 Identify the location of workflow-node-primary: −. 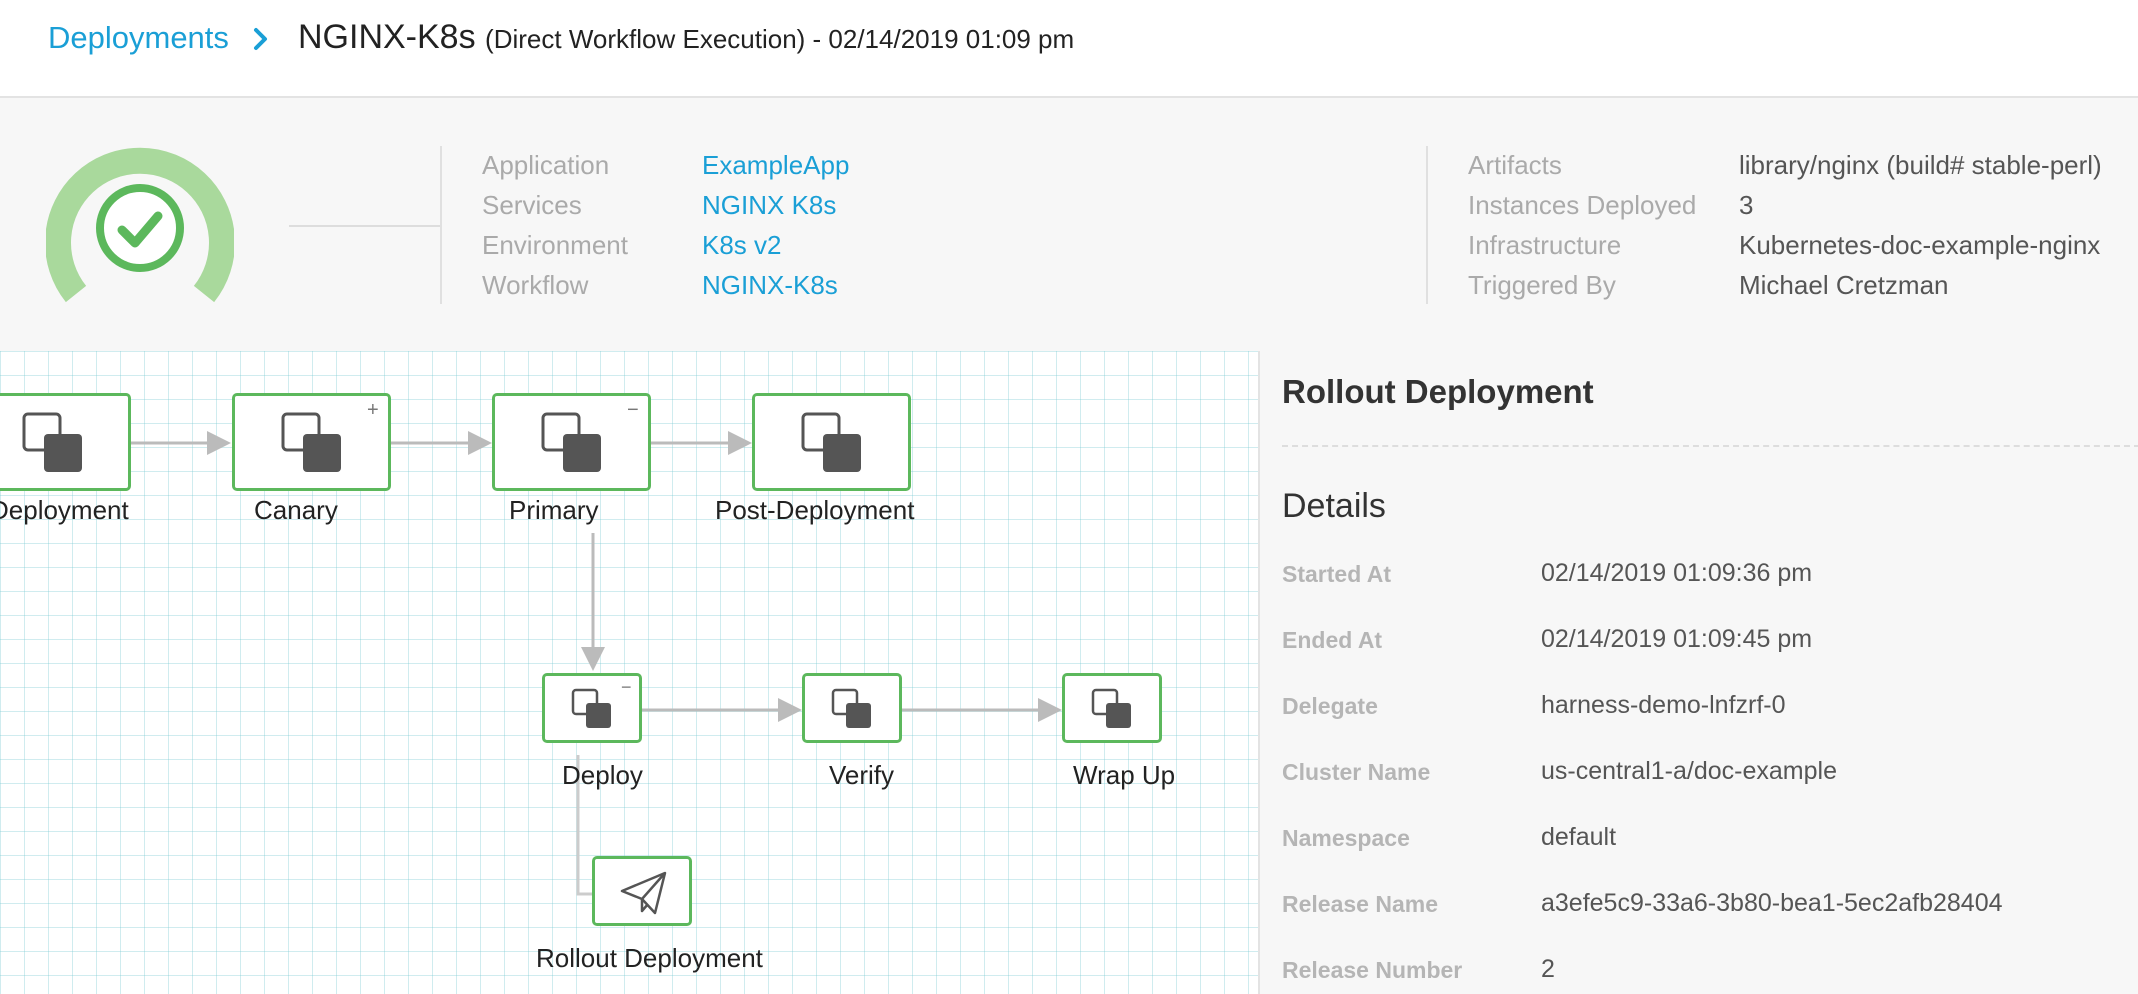
(571, 442).